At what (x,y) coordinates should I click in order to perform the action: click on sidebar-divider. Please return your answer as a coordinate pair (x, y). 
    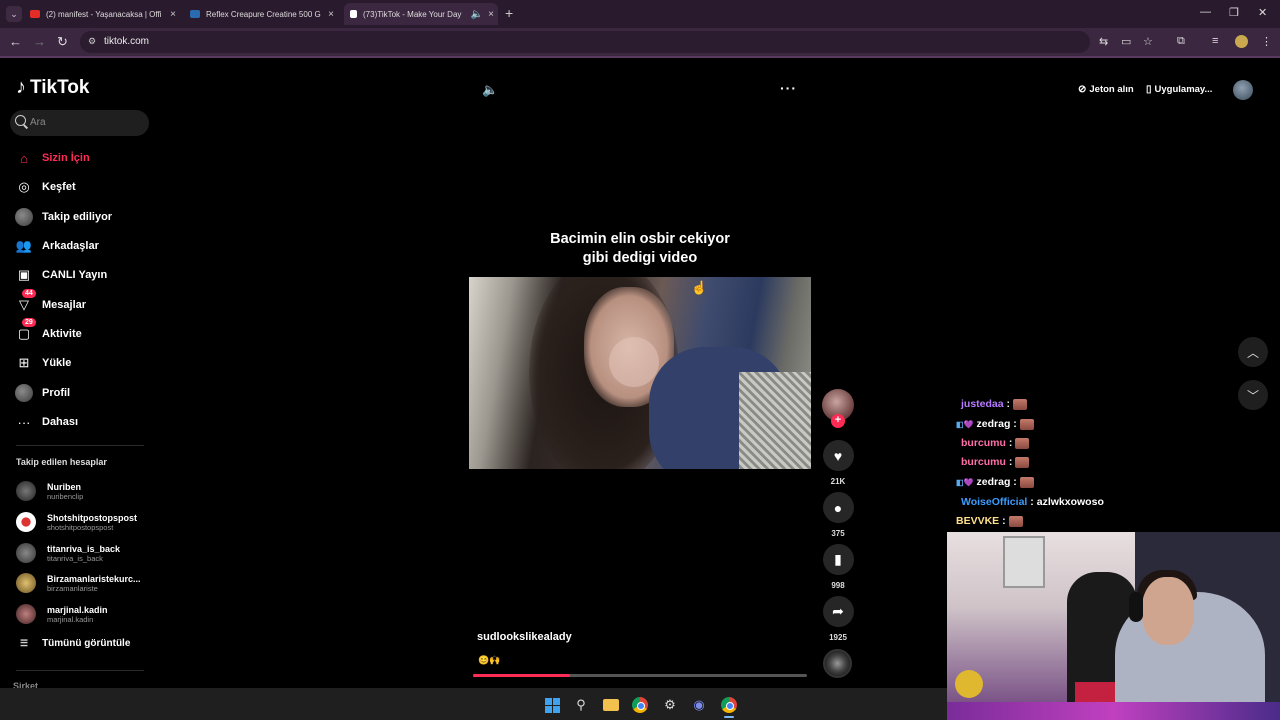
    Looking at the image, I should click on (80, 670).